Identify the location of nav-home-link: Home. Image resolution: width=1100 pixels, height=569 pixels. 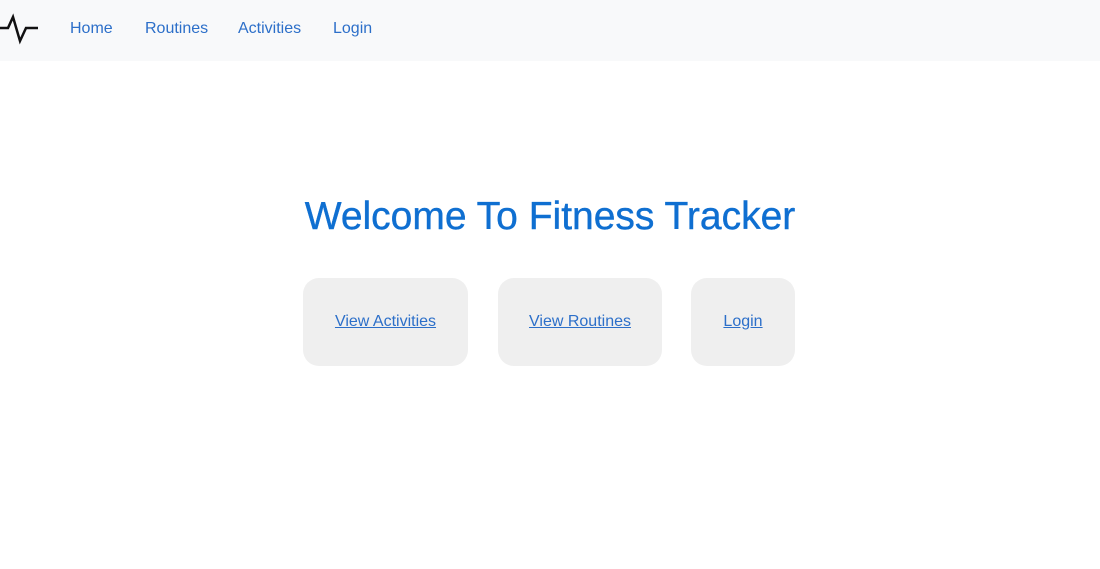
(91, 29).